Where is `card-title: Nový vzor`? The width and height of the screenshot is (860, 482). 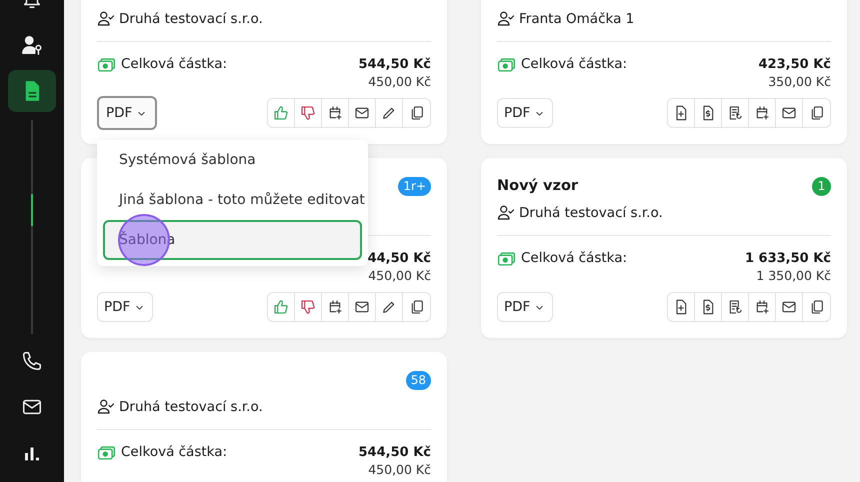 card-title: Nový vzor is located at coordinates (537, 186).